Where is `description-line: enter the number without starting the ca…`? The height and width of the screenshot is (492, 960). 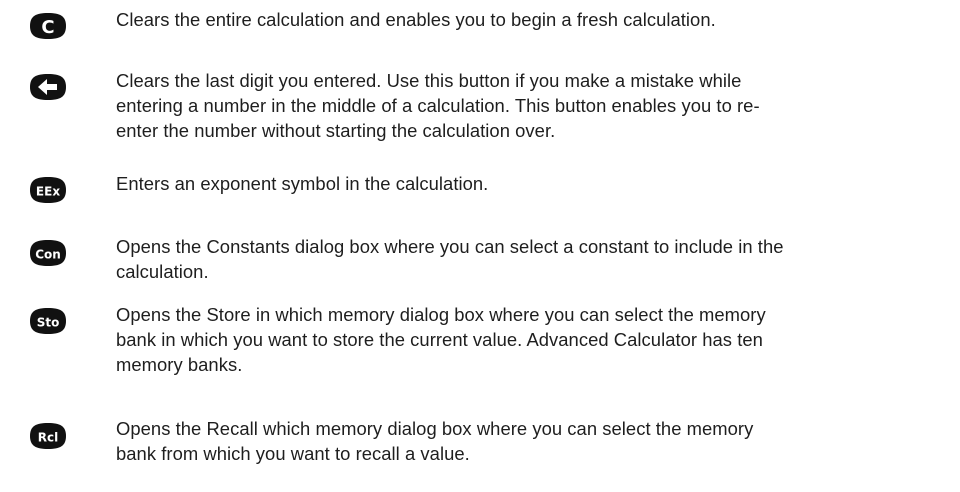
description-line: enter the number without starting the ca… is located at coordinates (336, 130).